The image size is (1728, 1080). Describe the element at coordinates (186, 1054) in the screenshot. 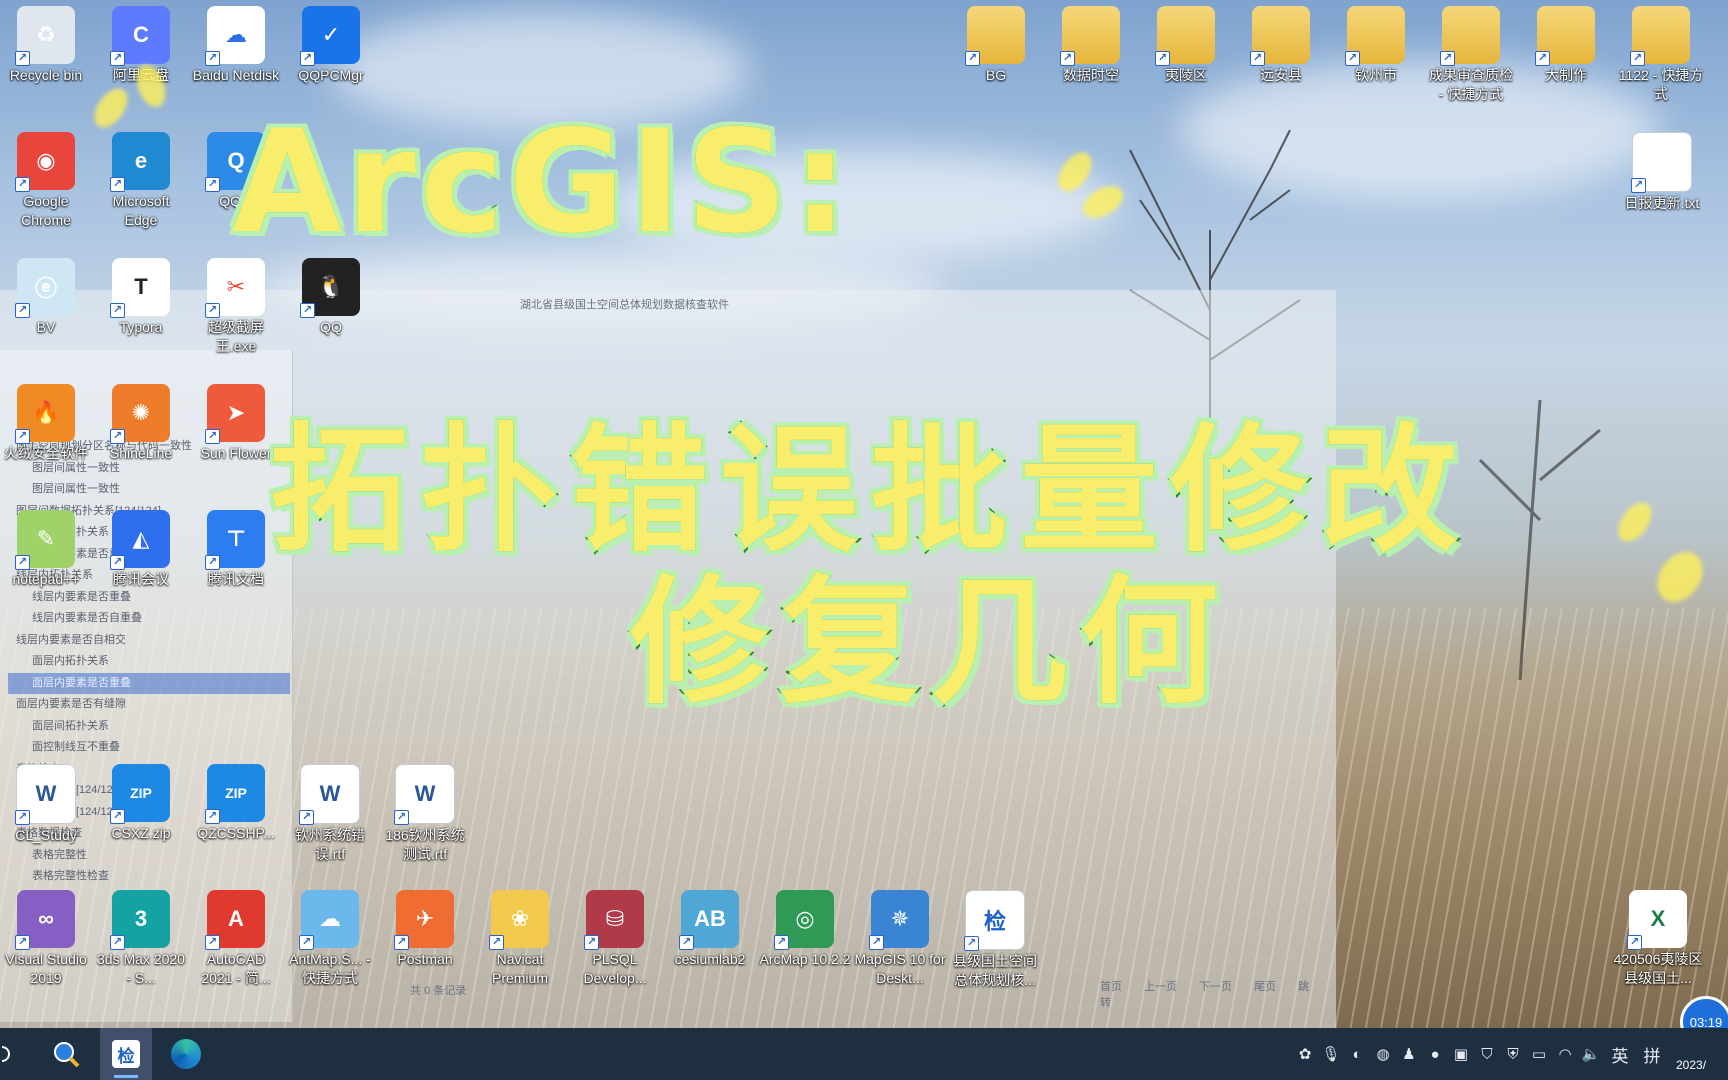

I see `taskbar-edge` at that location.